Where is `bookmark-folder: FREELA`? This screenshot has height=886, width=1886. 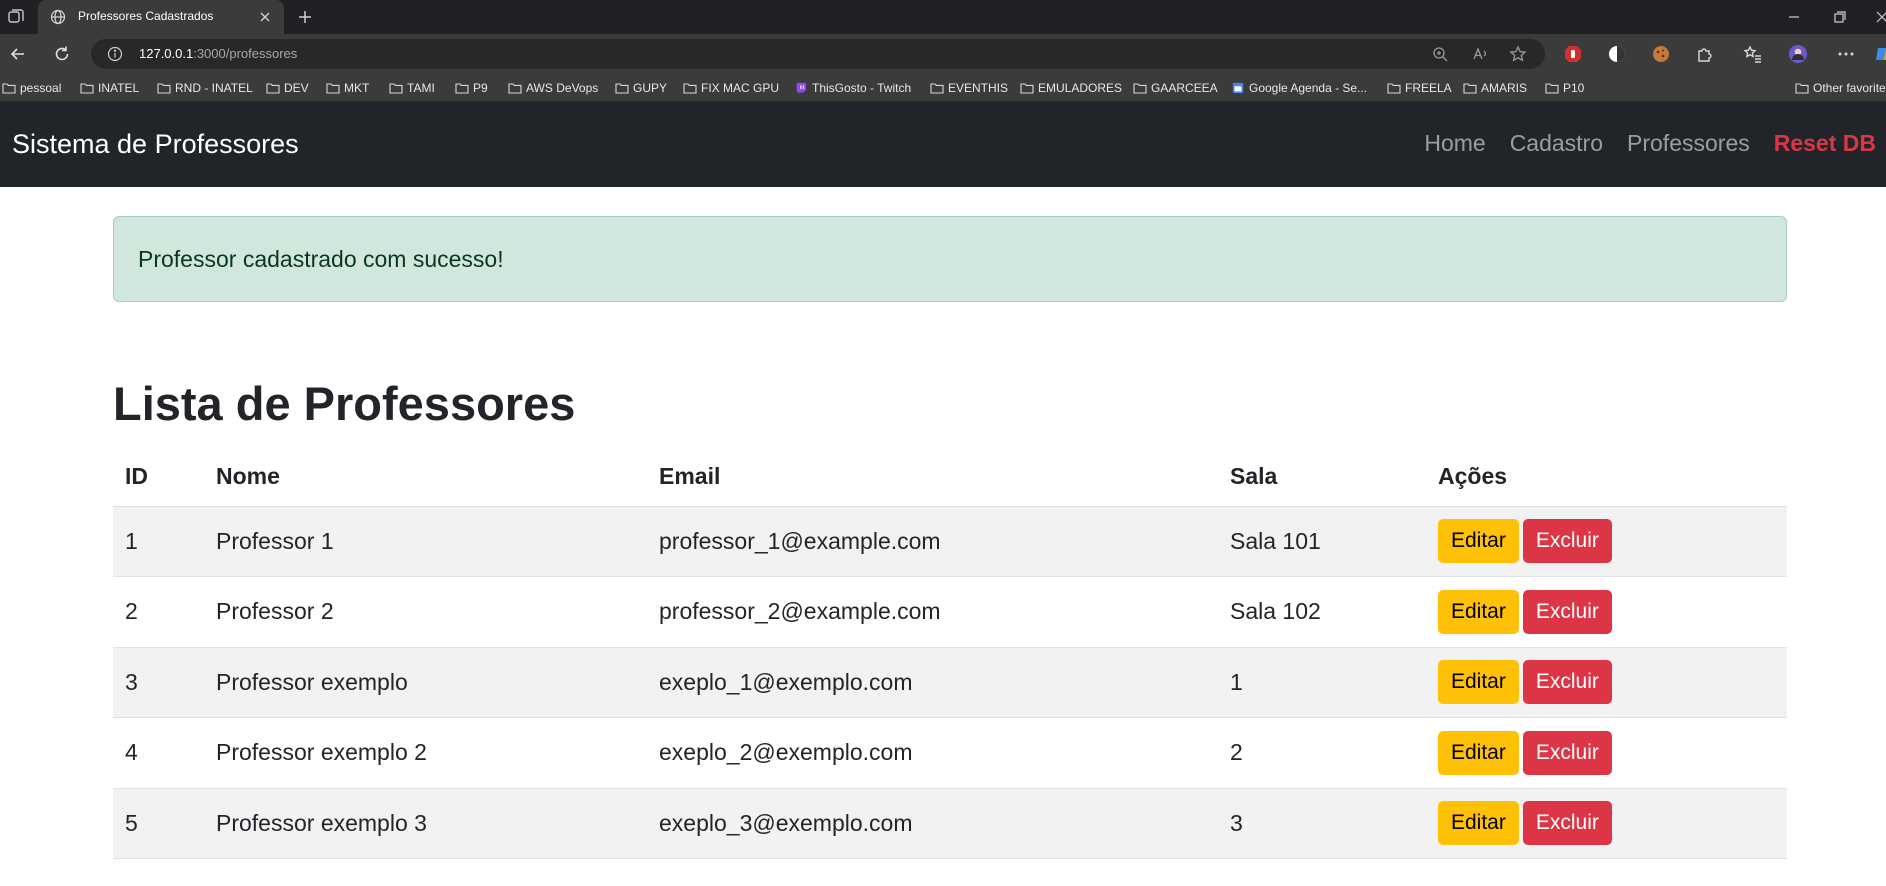 bookmark-folder: FREELA is located at coordinates (1419, 88).